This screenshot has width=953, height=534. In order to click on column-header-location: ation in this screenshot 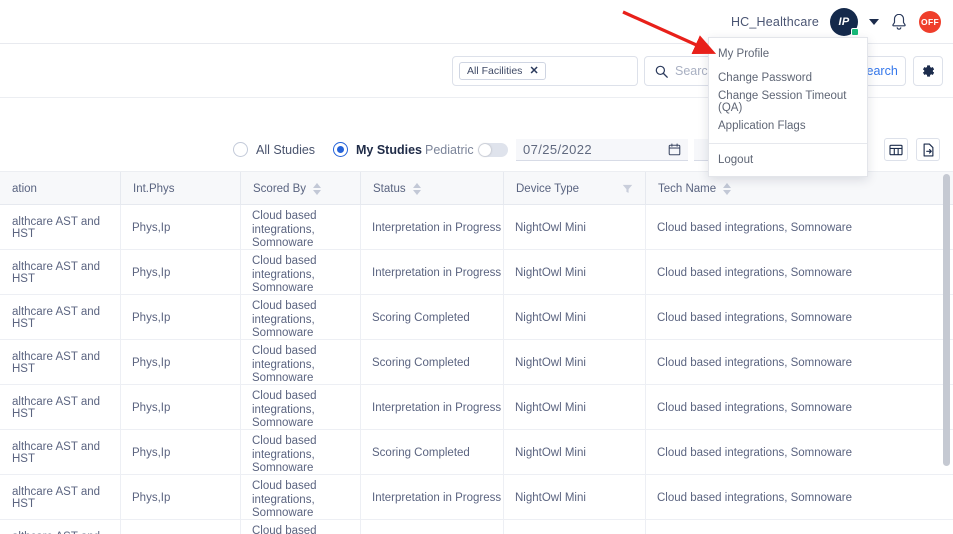, I will do `click(60, 188)`.